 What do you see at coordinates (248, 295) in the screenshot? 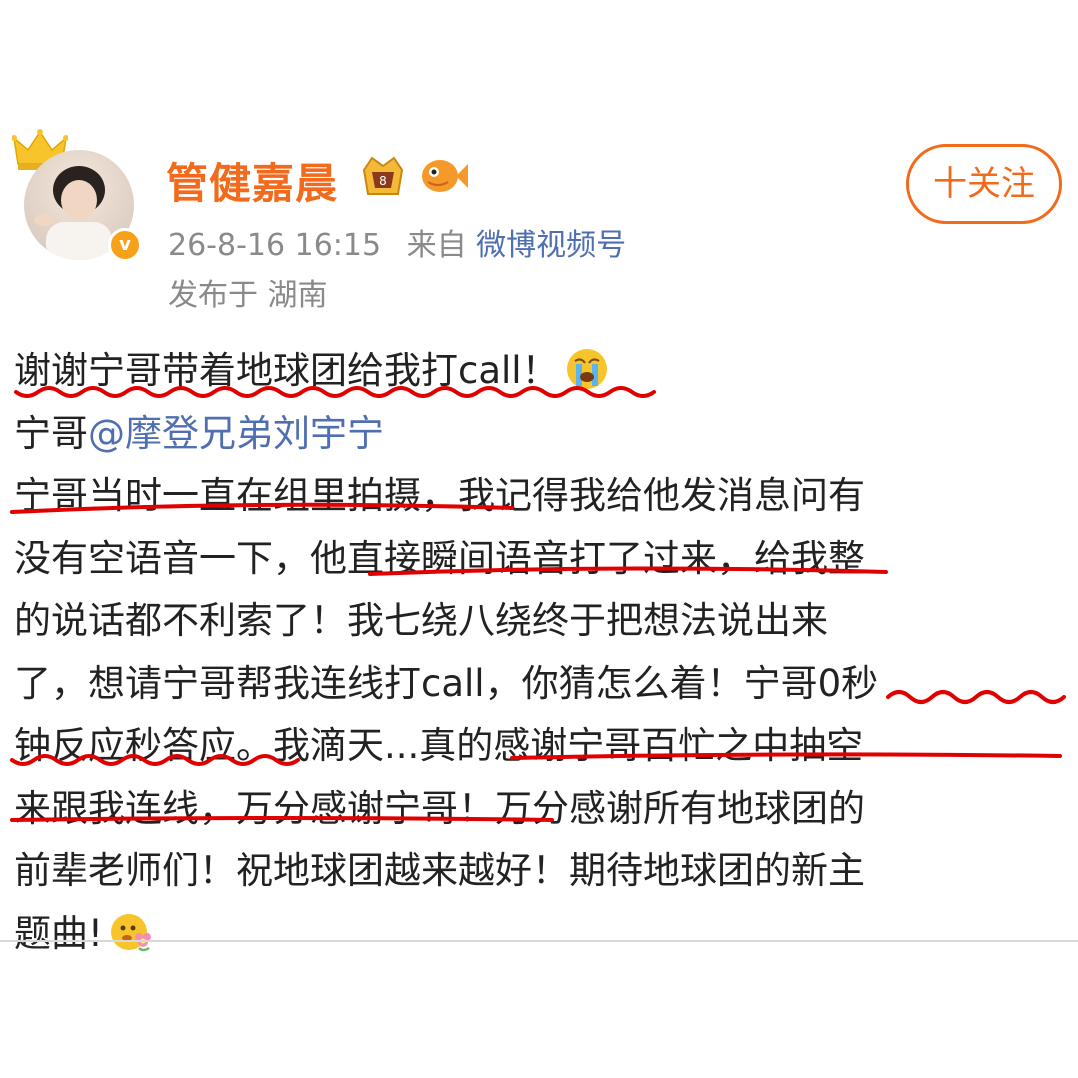
I see `post-location: 发布于 湖南` at bounding box center [248, 295].